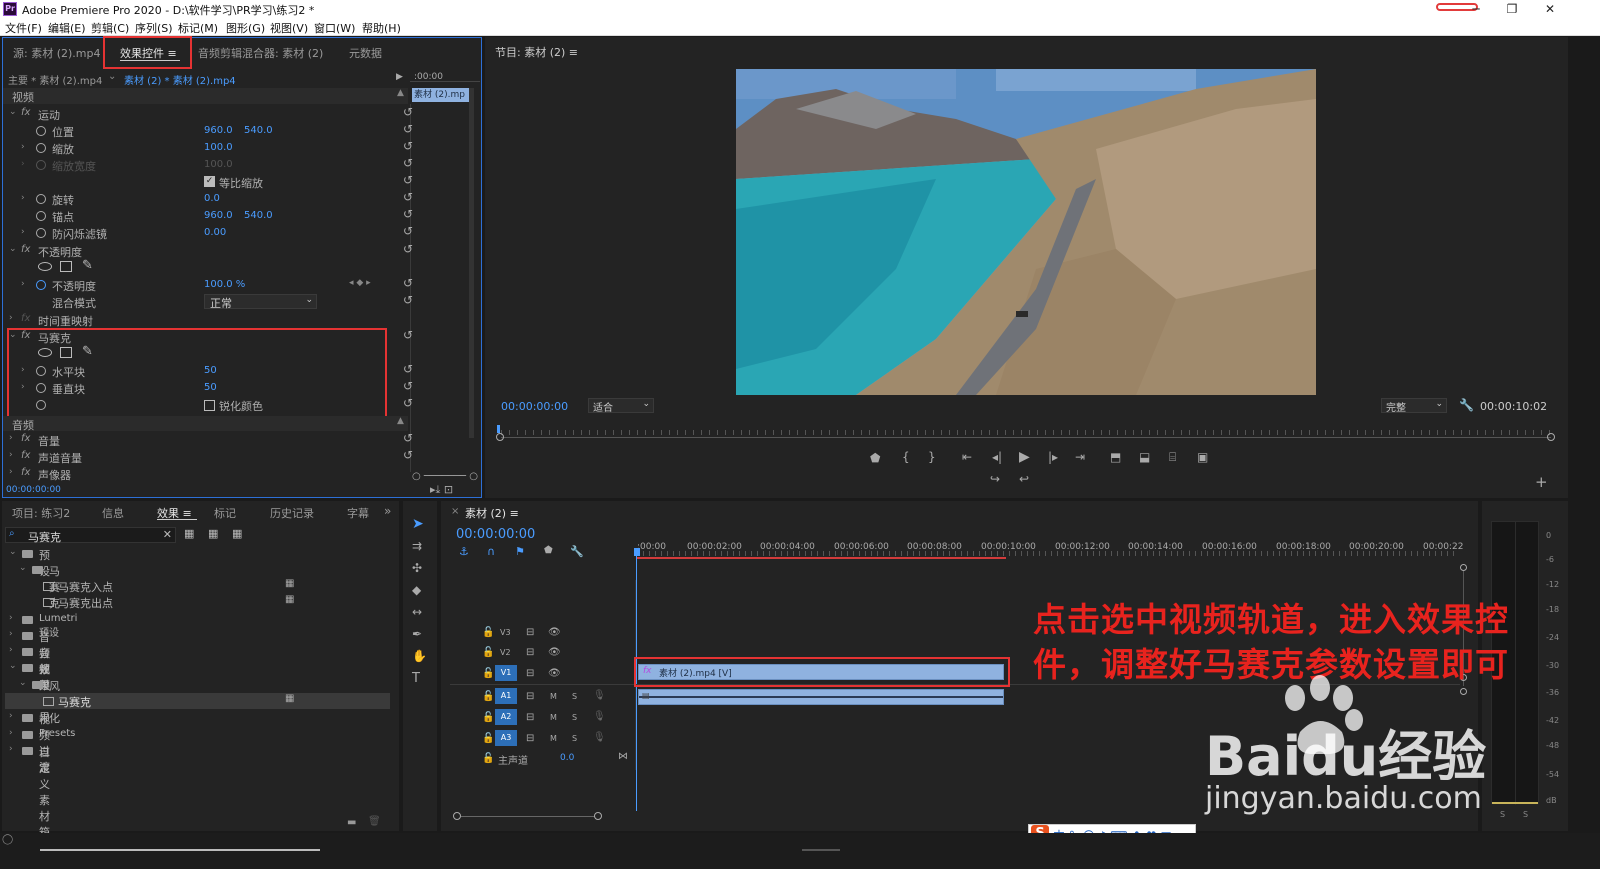 Image resolution: width=1600 pixels, height=869 pixels. What do you see at coordinates (289, 28) in the screenshot?
I see `menu-view: 视图(V)` at bounding box center [289, 28].